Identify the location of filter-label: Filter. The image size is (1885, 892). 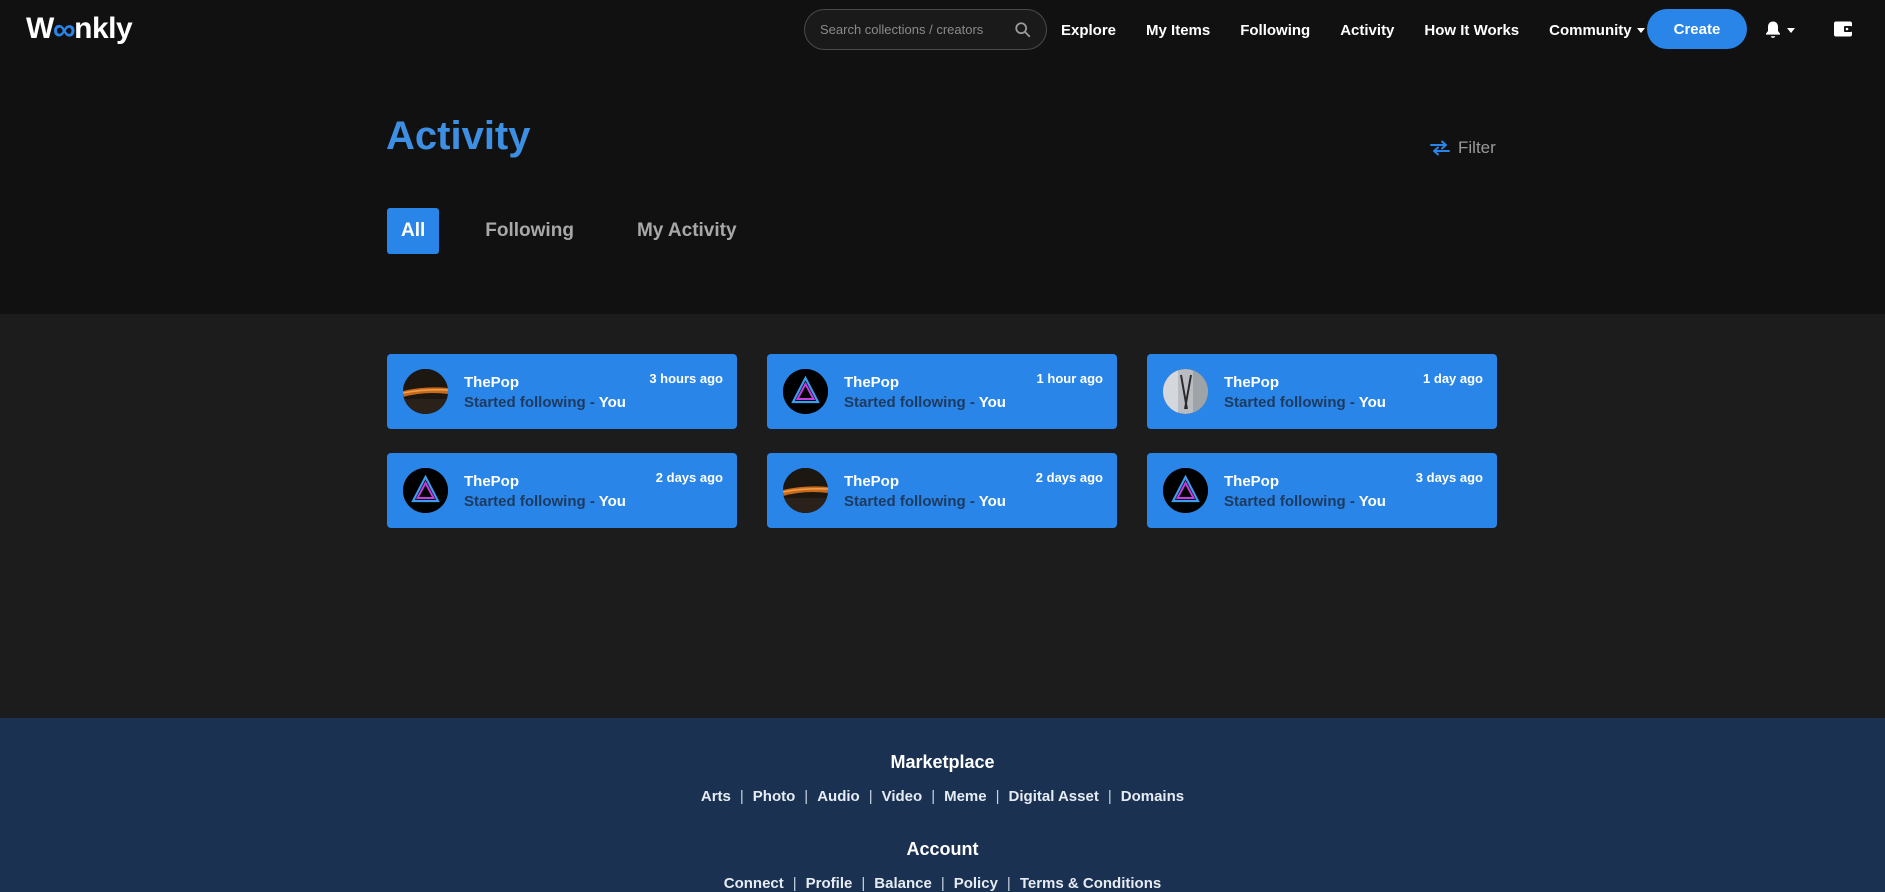
(1477, 147).